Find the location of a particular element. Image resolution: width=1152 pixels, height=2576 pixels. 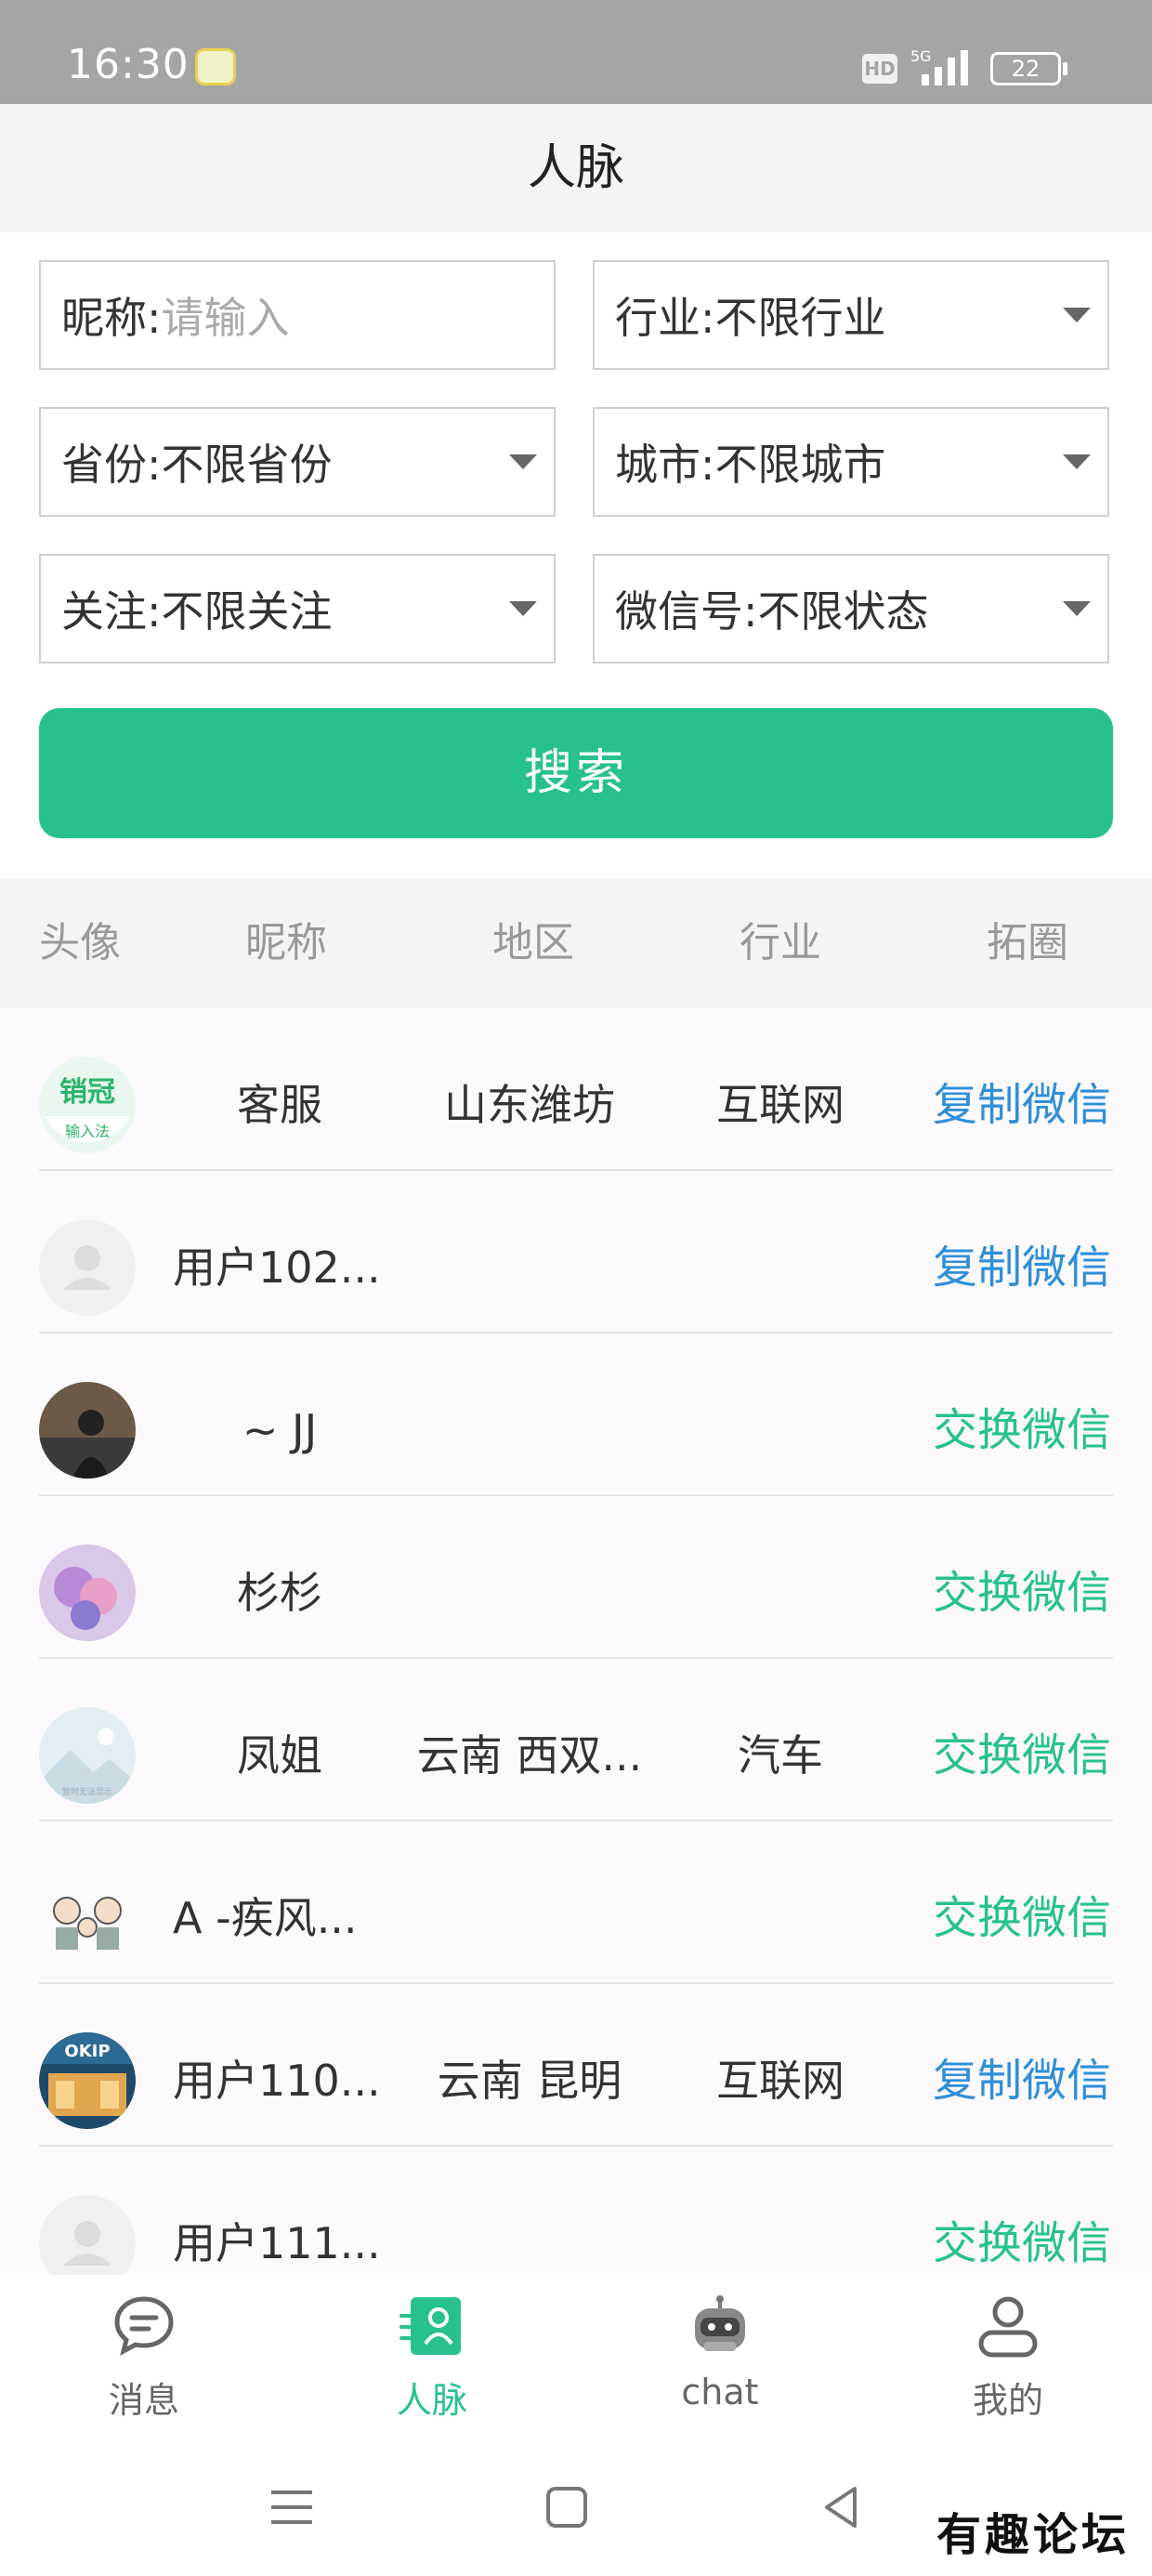

follow-select: 关注:不限关注 is located at coordinates (297, 609).